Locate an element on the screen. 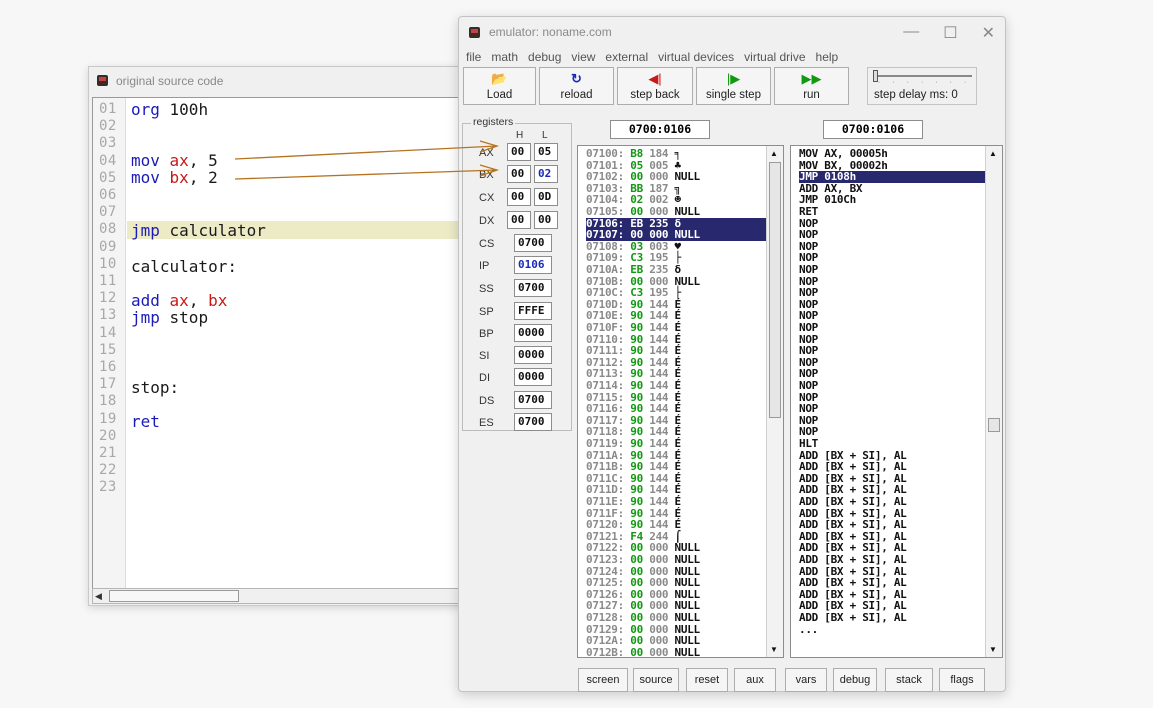 The width and height of the screenshot is (1153, 708). close-icon: ✕ is located at coordinates (988, 33).